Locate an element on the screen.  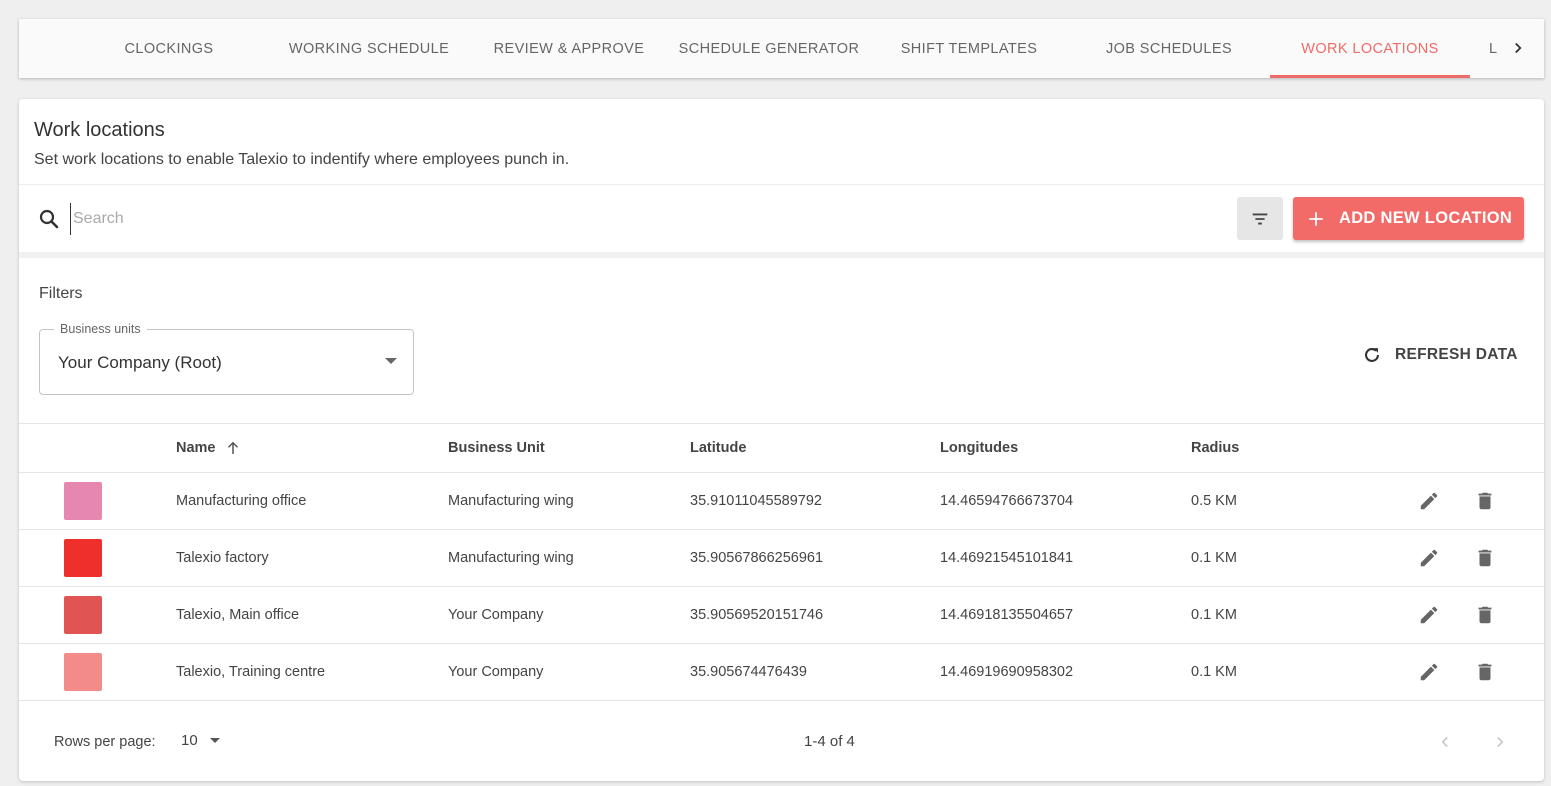
page-title: Work locations is located at coordinates (99, 130).